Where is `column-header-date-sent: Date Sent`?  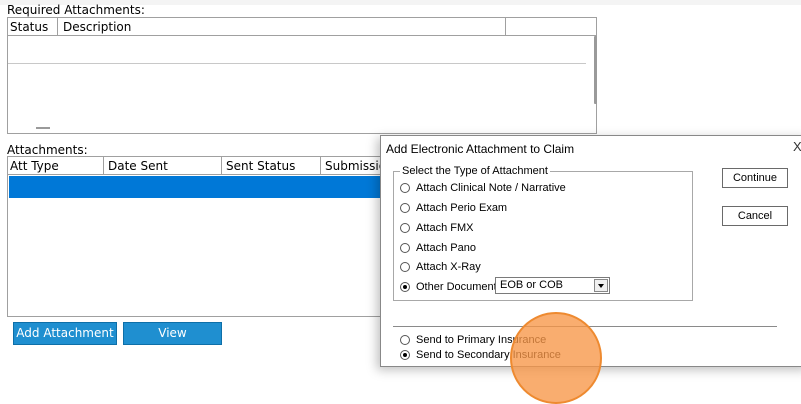 column-header-date-sent: Date Sent is located at coordinates (161, 166).